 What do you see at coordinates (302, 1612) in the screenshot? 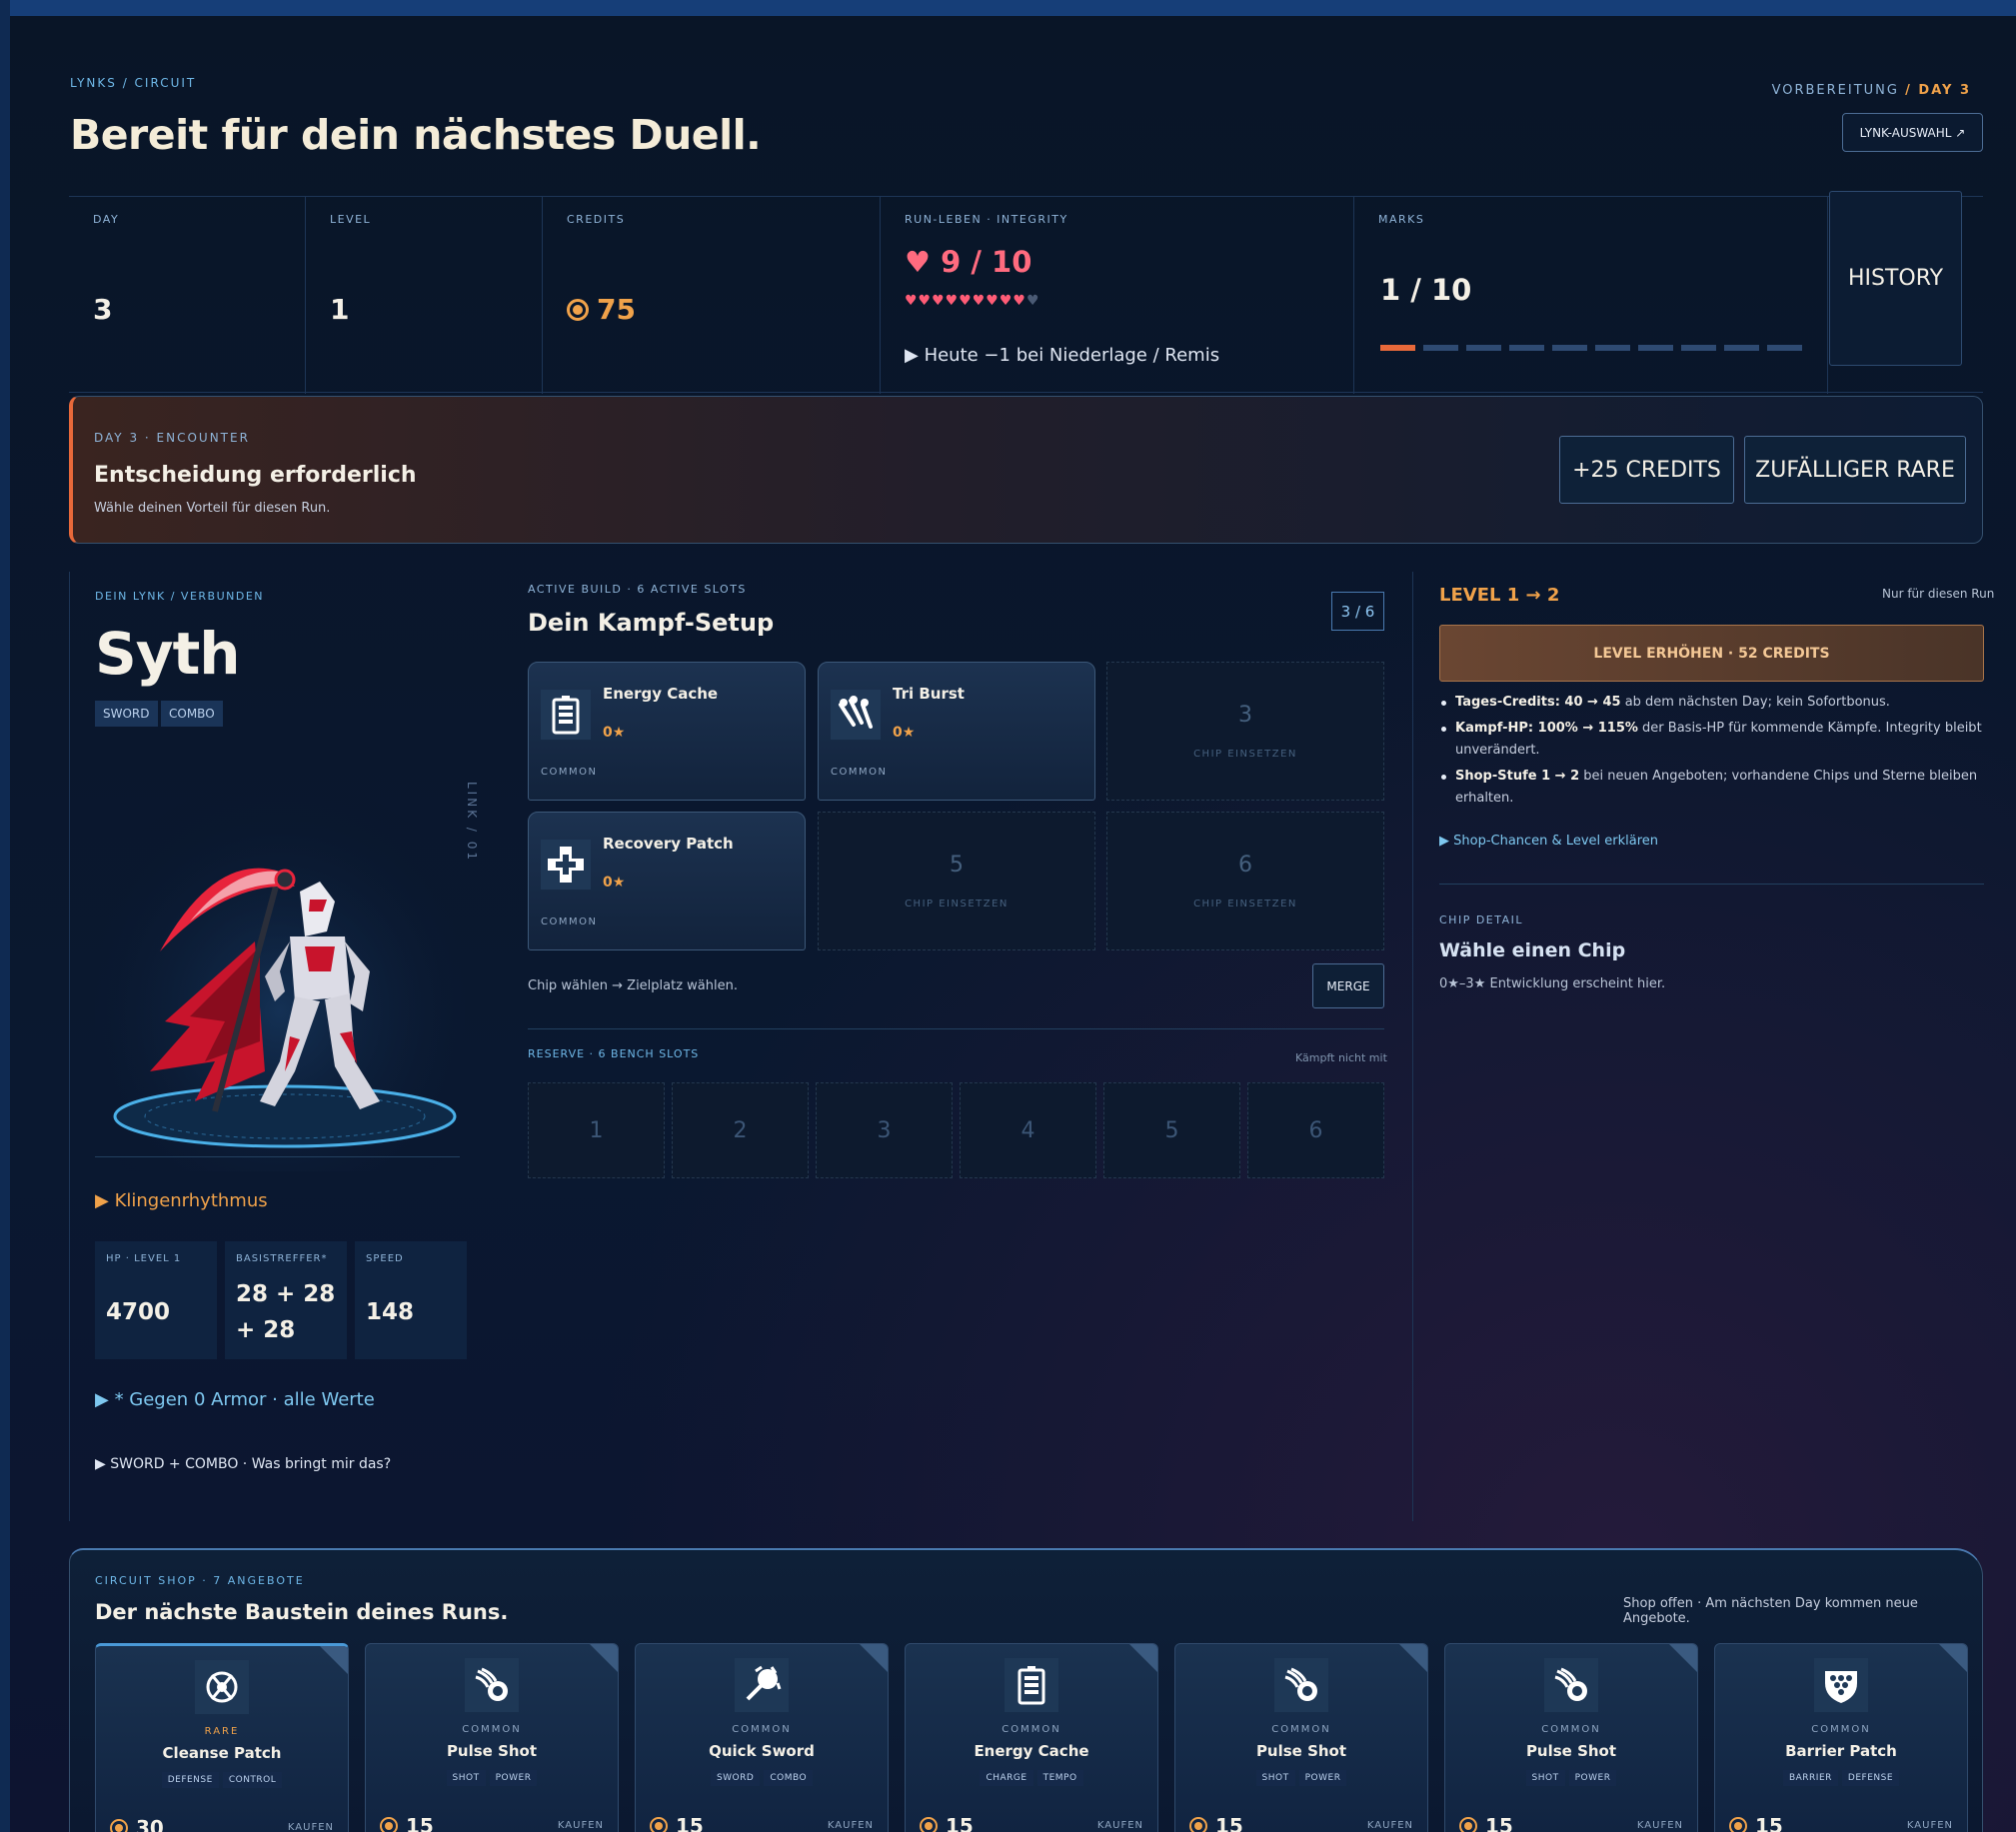
I see `shop-title: Der nächste Baustein deines Runs.` at bounding box center [302, 1612].